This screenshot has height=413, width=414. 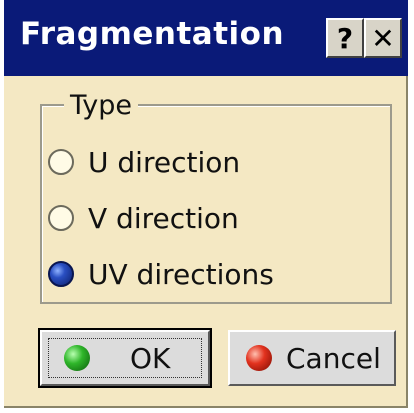 I want to click on radio-u-direction: U direction, so click(x=144, y=162).